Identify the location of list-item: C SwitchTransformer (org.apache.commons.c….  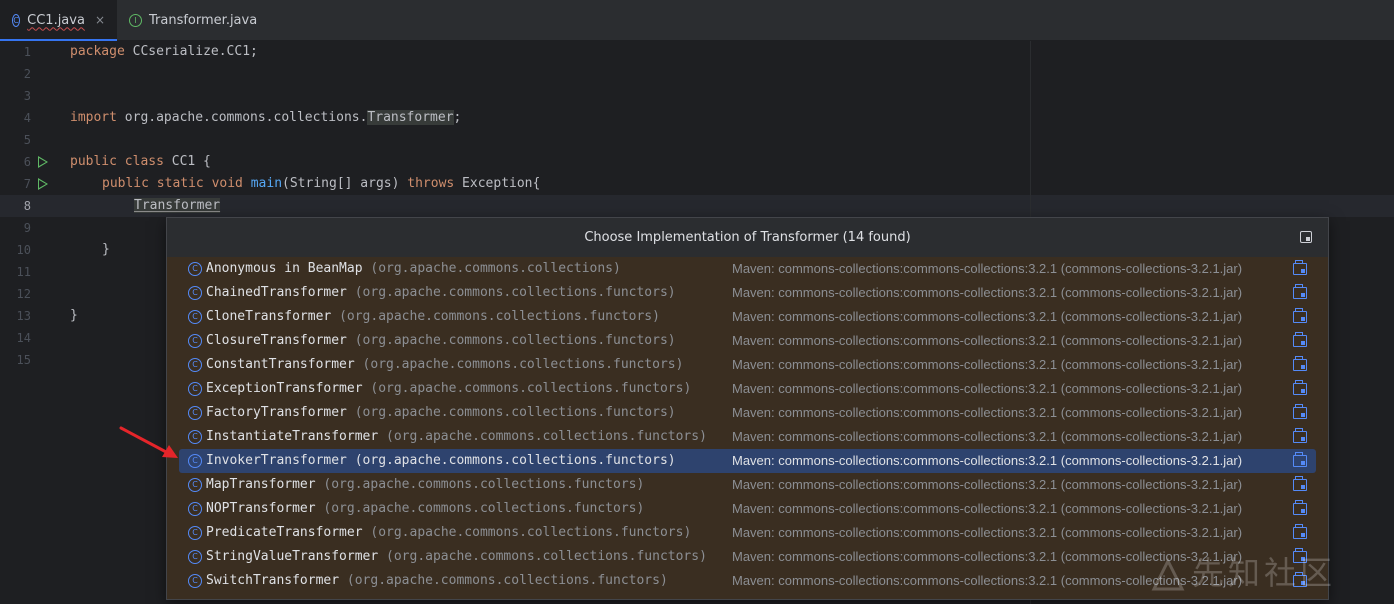
(747, 581).